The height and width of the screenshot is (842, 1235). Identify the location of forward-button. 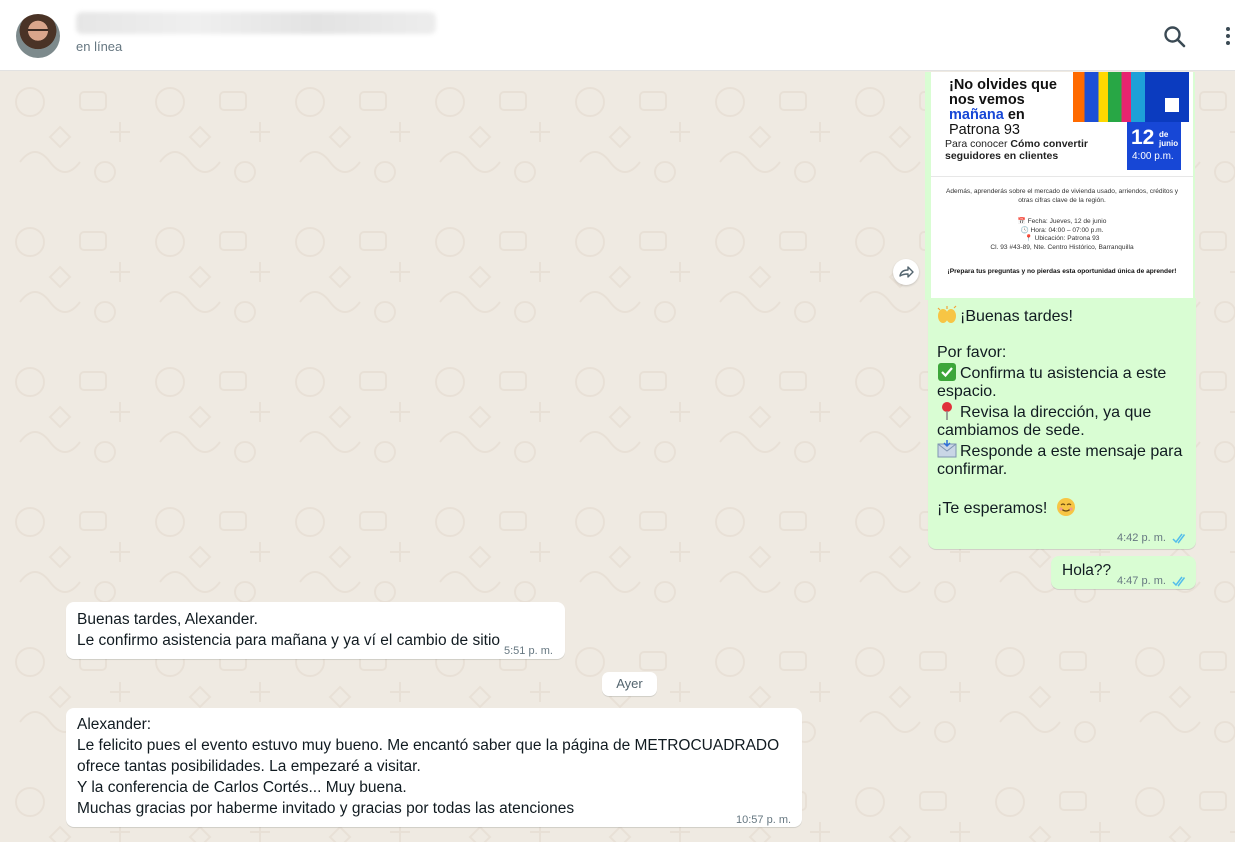
(906, 272).